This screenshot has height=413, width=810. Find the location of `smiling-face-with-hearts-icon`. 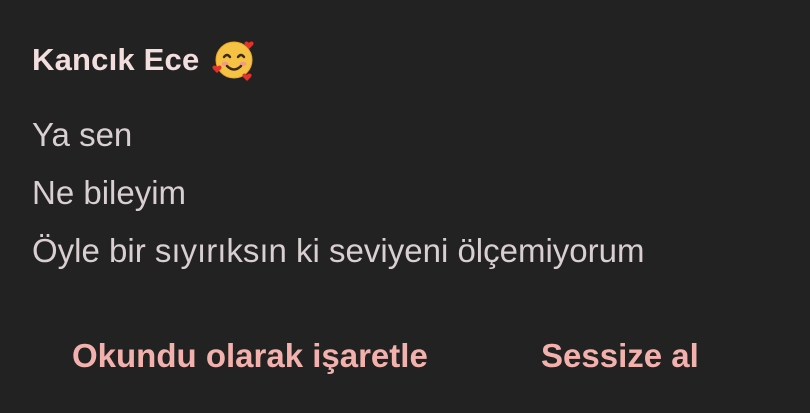

smiling-face-with-hearts-icon is located at coordinates (234, 60).